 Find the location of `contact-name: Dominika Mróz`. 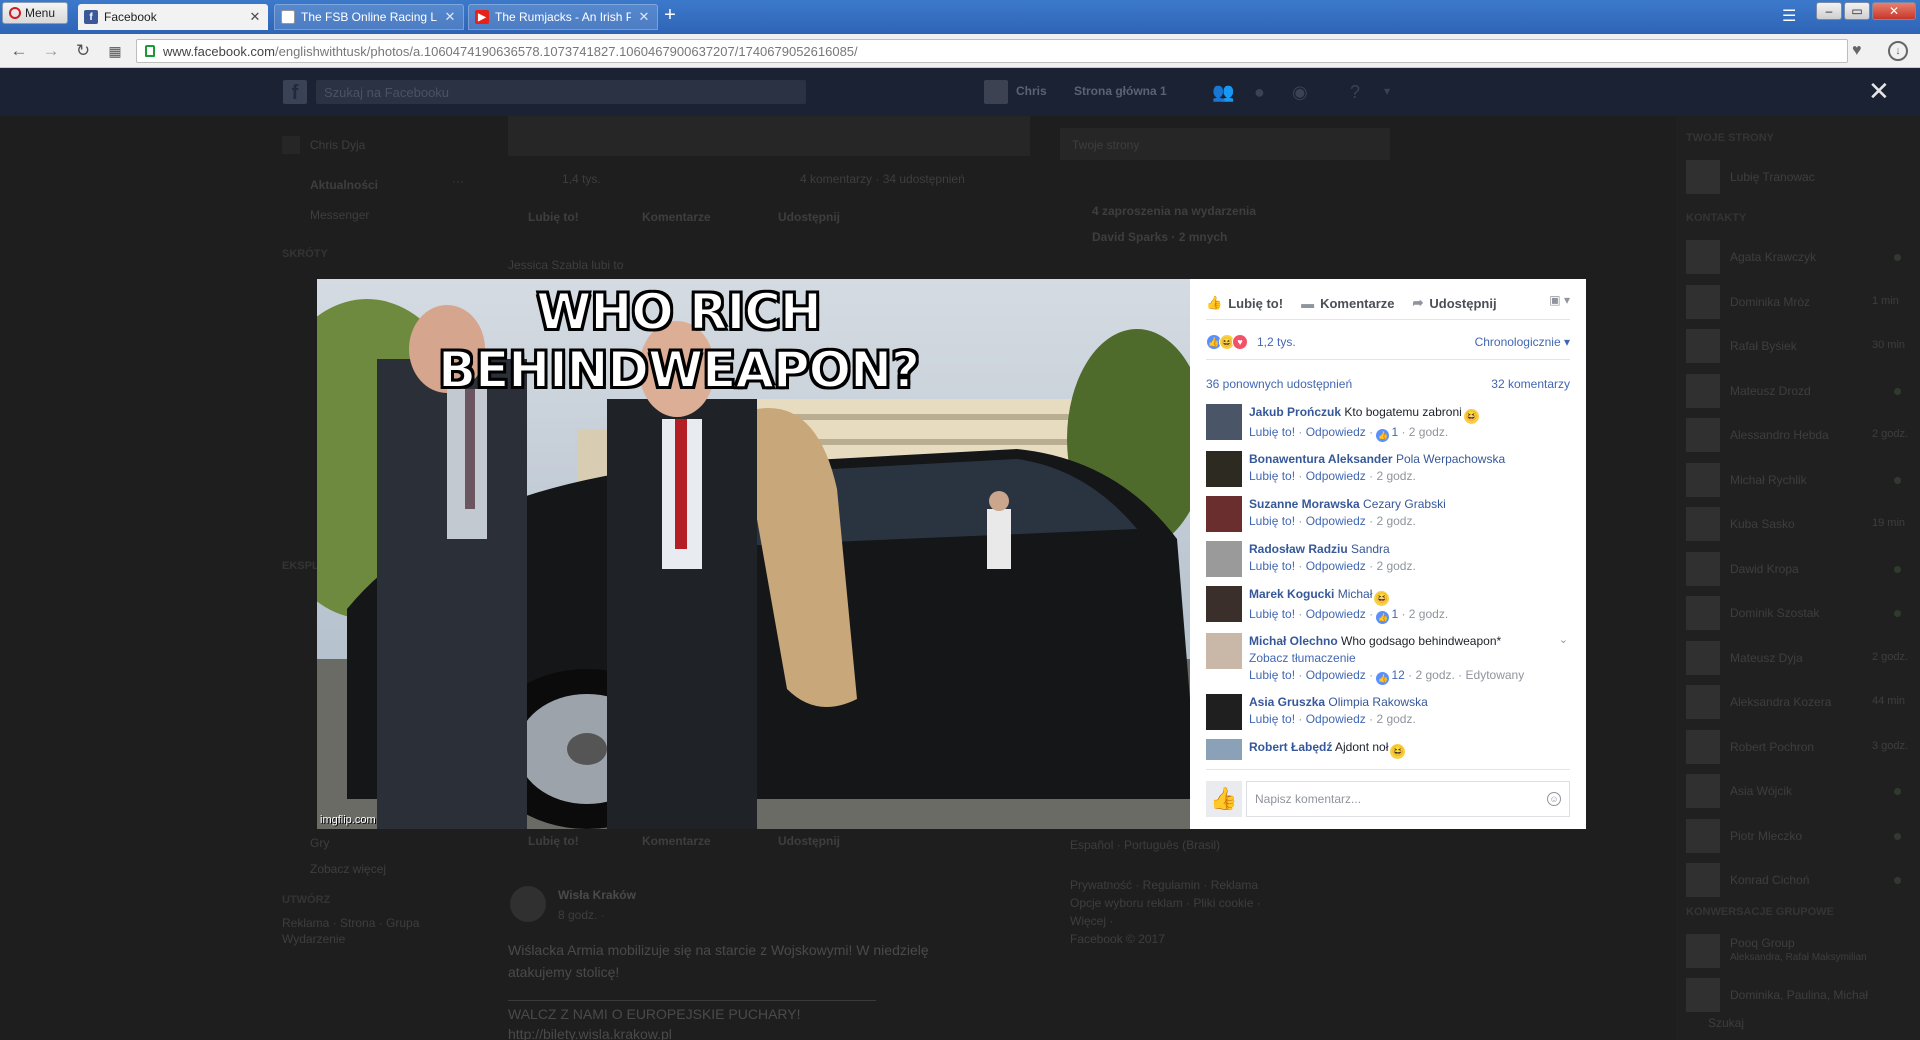

contact-name: Dominika Mróz is located at coordinates (1770, 302).